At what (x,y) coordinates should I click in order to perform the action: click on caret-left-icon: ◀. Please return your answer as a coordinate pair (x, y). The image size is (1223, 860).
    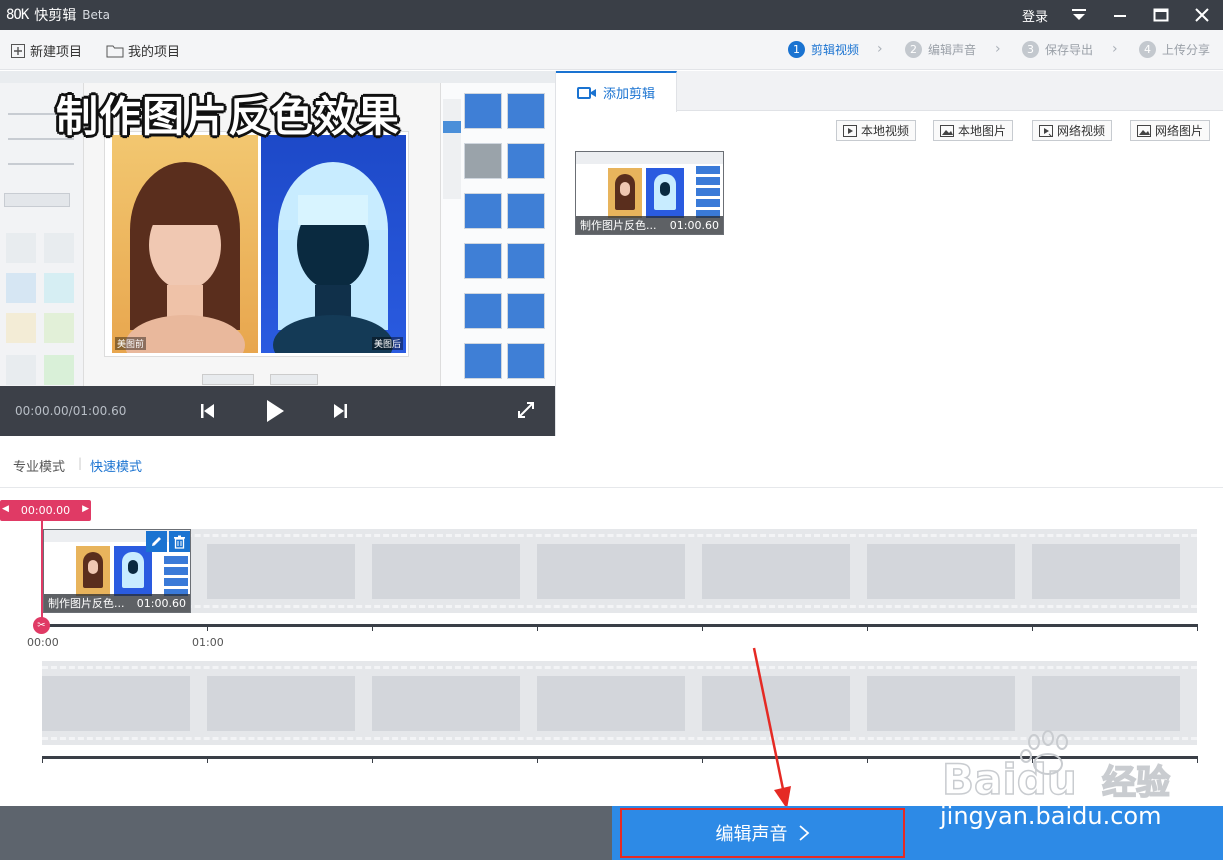
    Looking at the image, I should click on (5, 509).